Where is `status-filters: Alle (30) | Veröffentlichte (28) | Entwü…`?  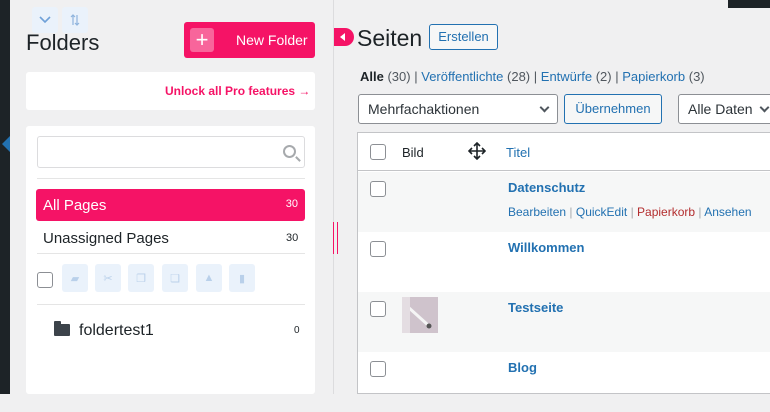 status-filters: Alle (30) | Veröffentlichte (28) | Entwü… is located at coordinates (532, 76).